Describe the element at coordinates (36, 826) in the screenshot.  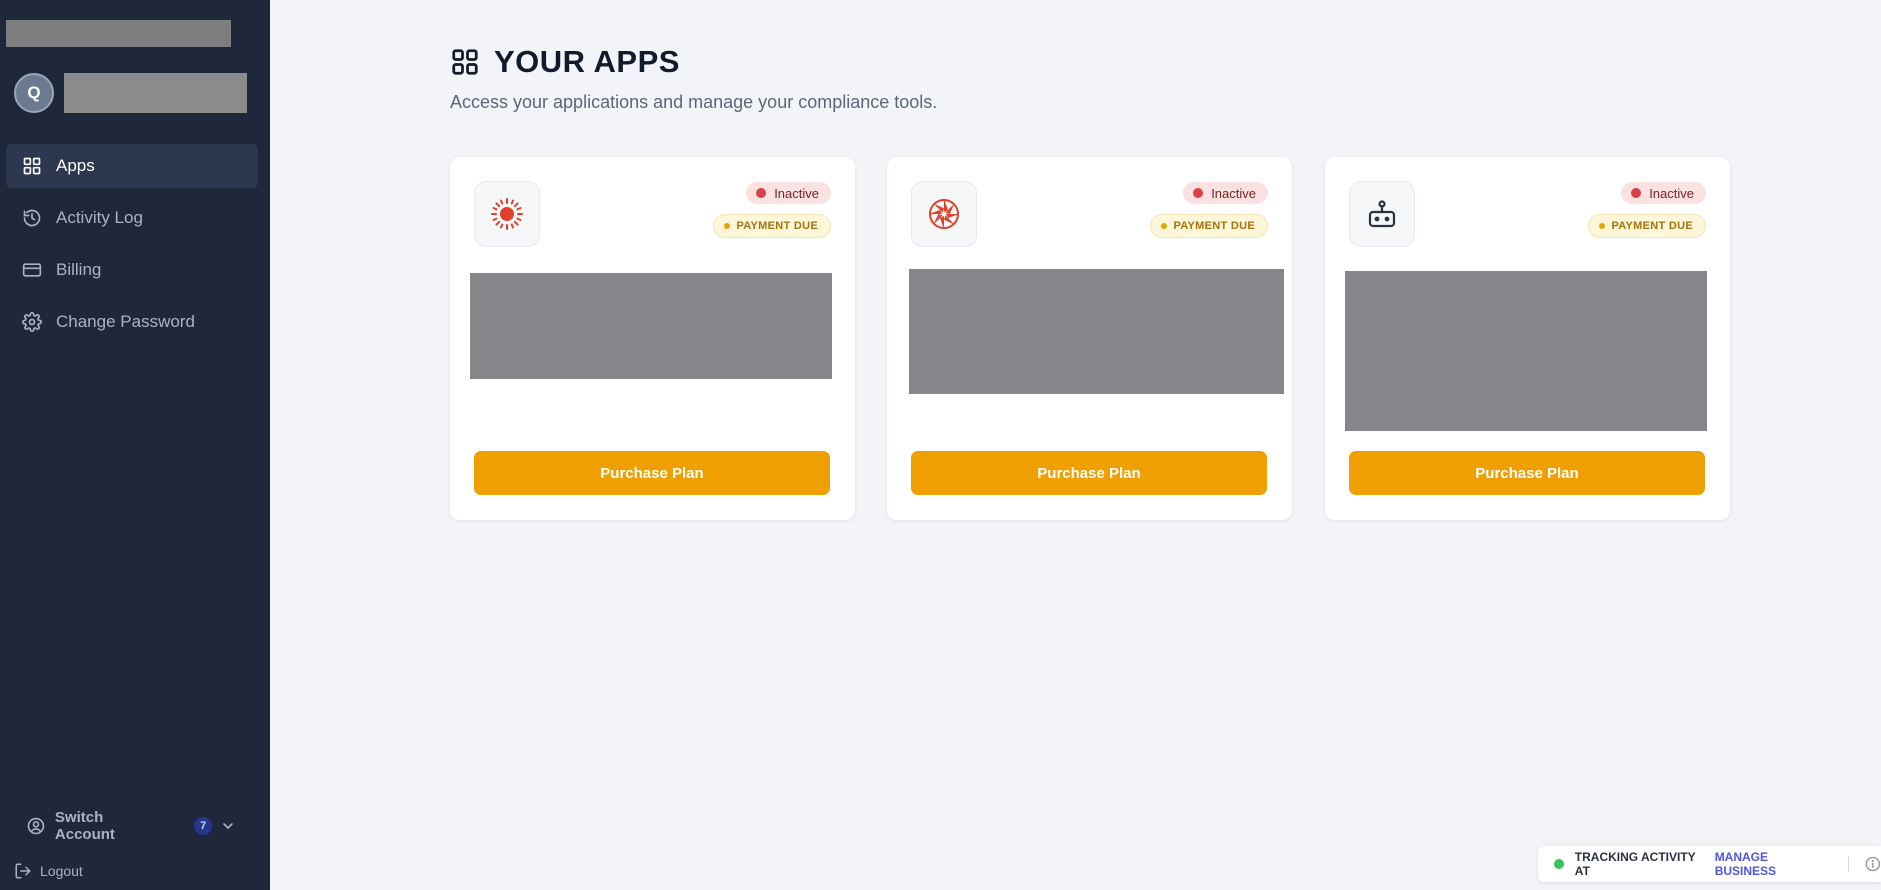
I see `user-switch-icon` at that location.